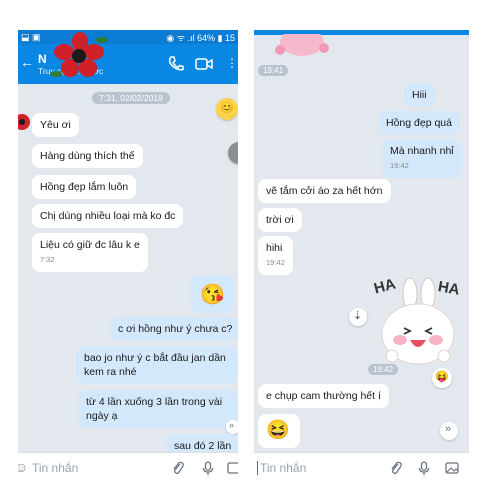 The height and width of the screenshot is (500, 500). What do you see at coordinates (154, 409) in the screenshot?
I see `message-text: từ 4 lần xuống 3 lần trong vài ngày ạ` at bounding box center [154, 409].